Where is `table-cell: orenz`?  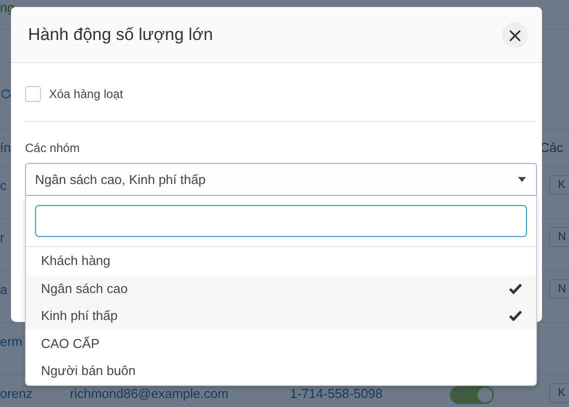
table-cell: orenz is located at coordinates (16, 393).